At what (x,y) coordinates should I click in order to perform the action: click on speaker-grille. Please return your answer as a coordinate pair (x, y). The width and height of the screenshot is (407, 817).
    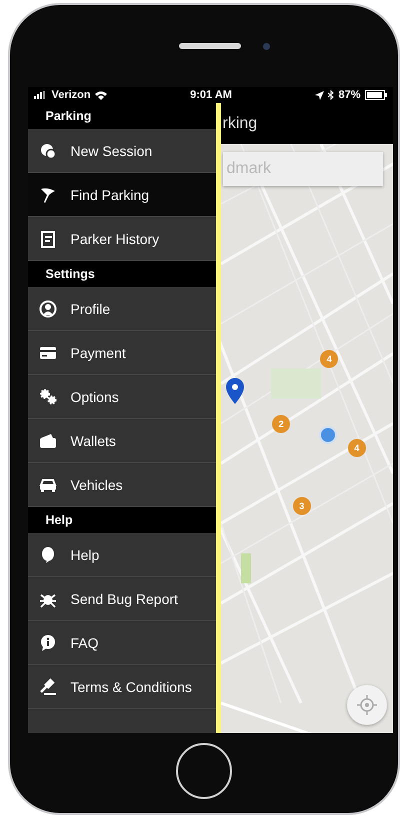
    Looking at the image, I should click on (209, 46).